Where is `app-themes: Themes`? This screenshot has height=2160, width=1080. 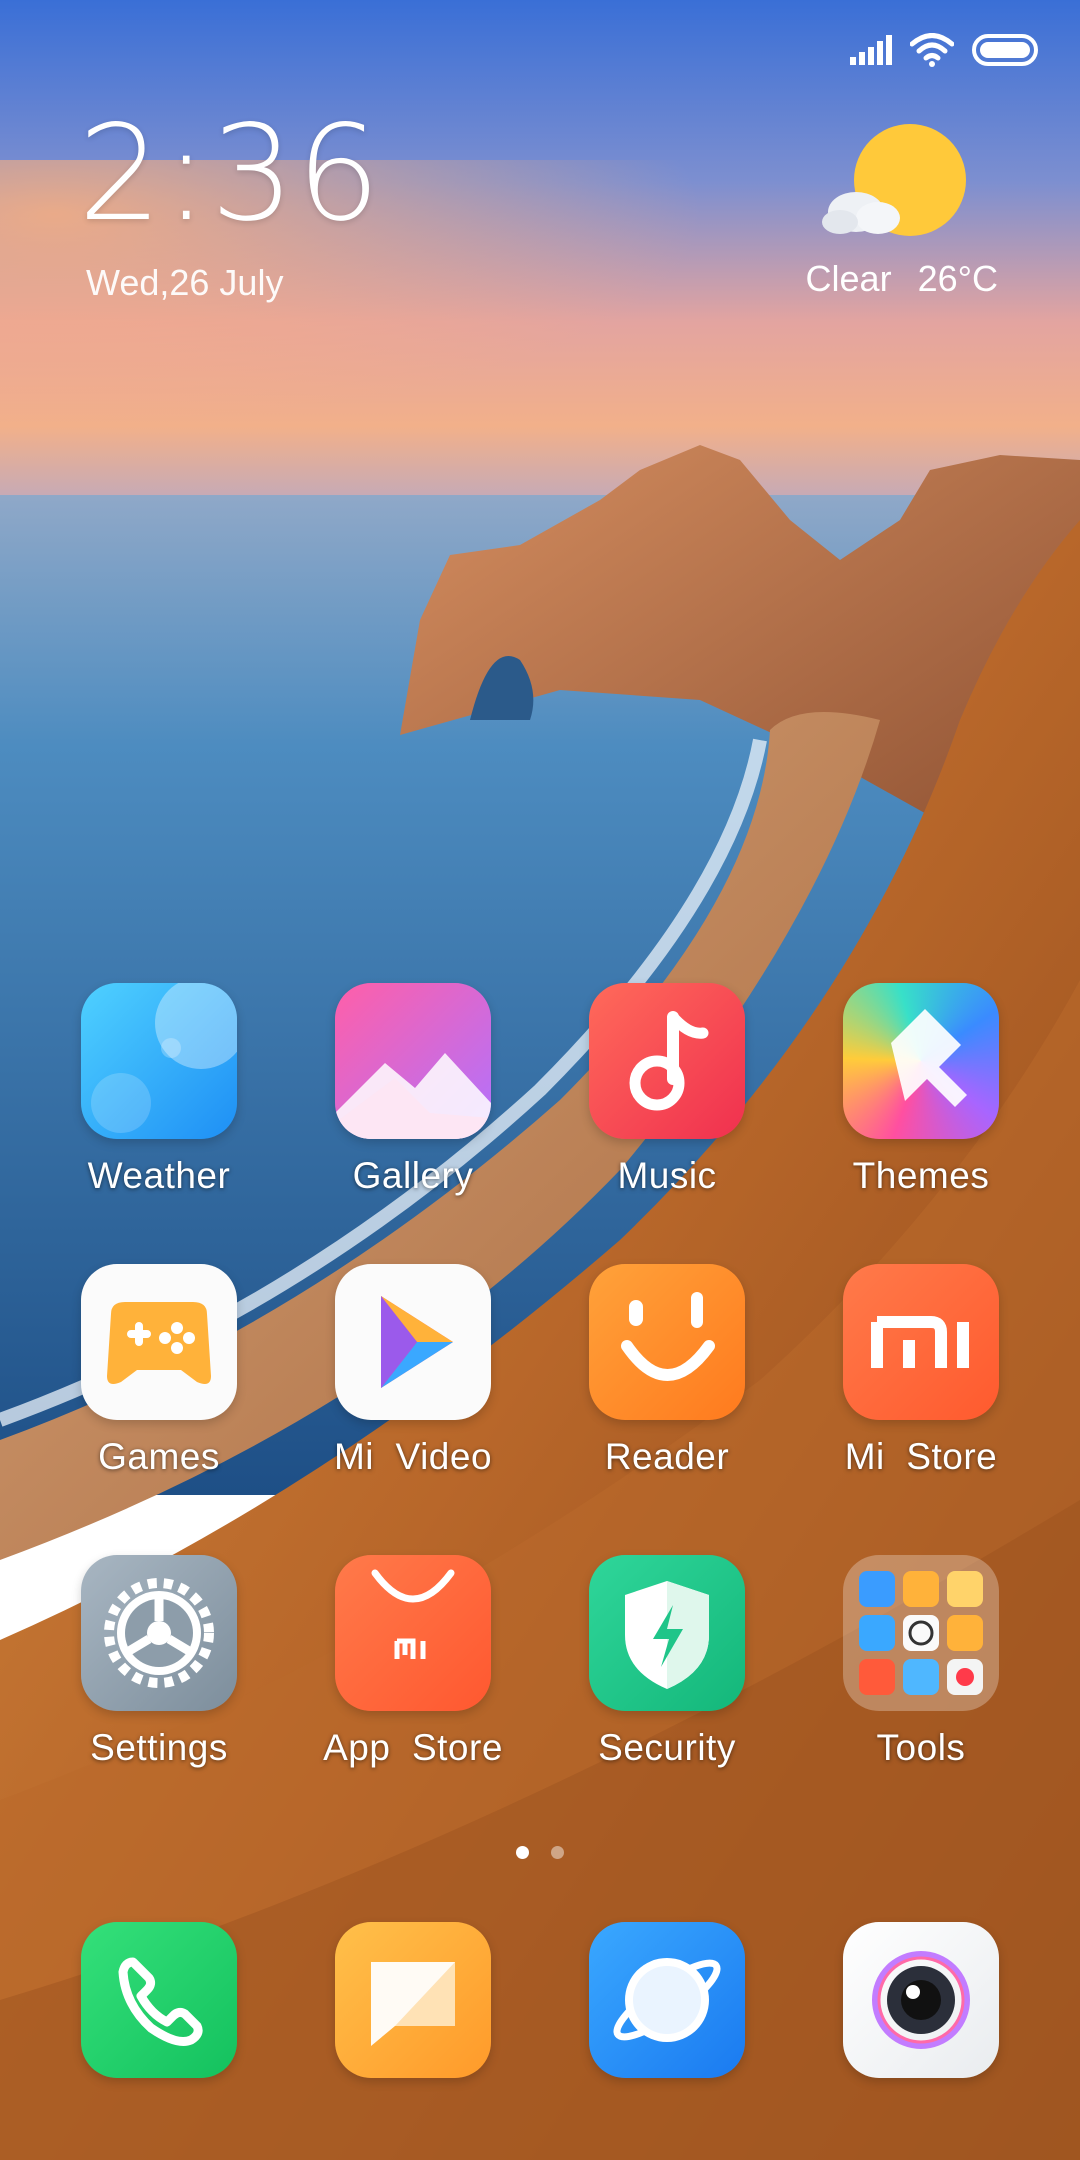
app-themes: Themes is located at coordinates (921, 1090).